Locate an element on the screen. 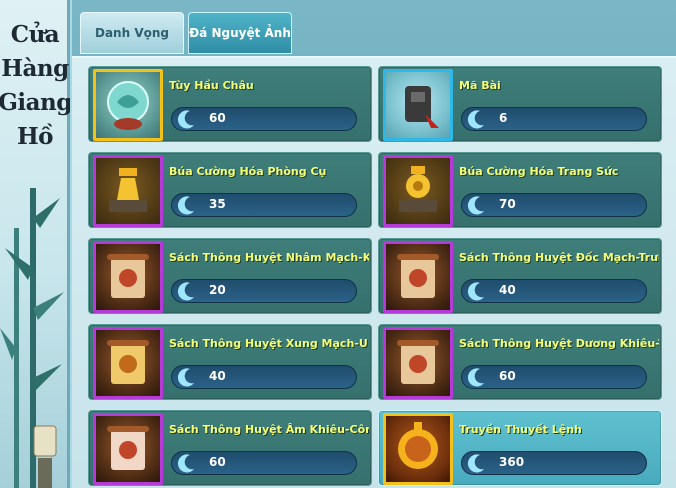 The image size is (676, 488). item-name: Sách Thông Huyệt Xung Mạch-U Môn is located at coordinates (269, 343).